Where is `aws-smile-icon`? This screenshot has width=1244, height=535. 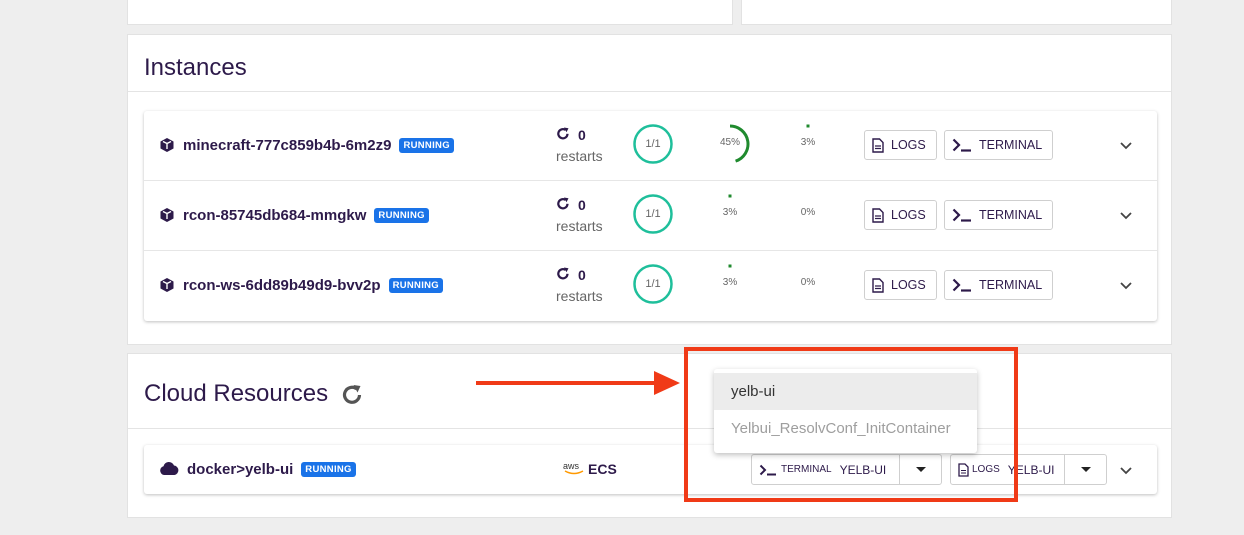
aws-smile-icon is located at coordinates (574, 472).